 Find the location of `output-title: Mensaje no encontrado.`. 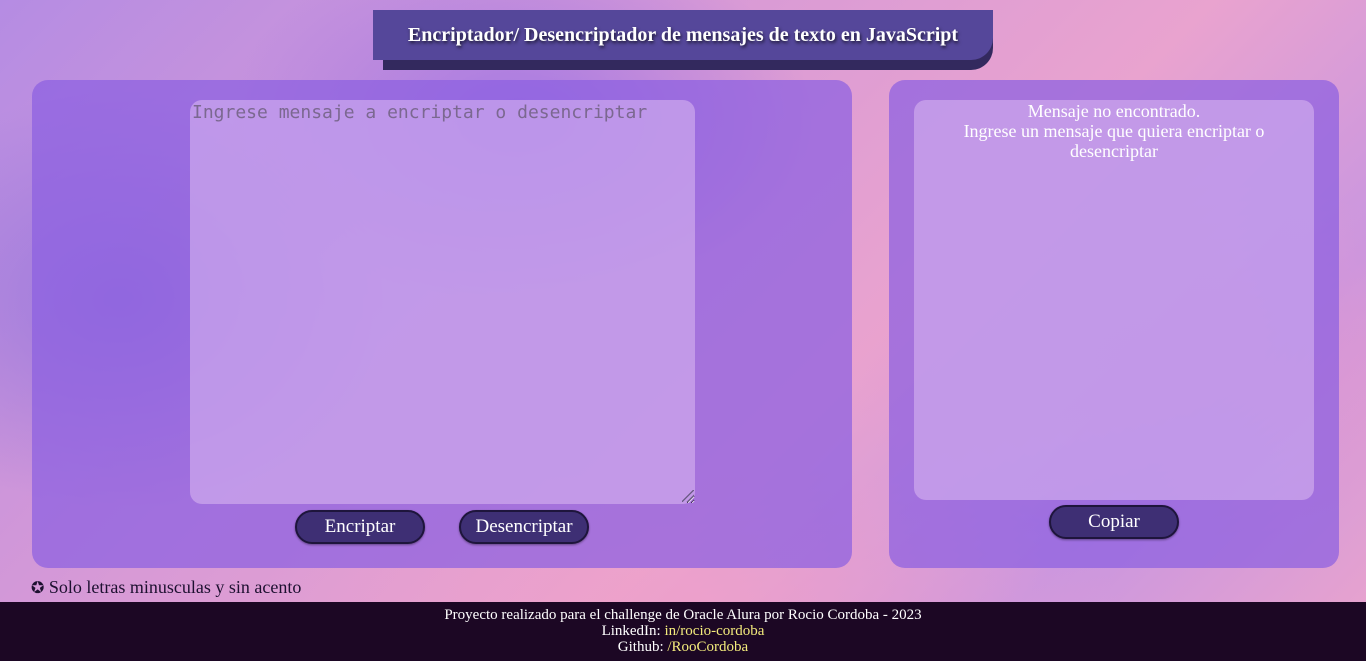

output-title: Mensaje no encontrado. is located at coordinates (1114, 111).